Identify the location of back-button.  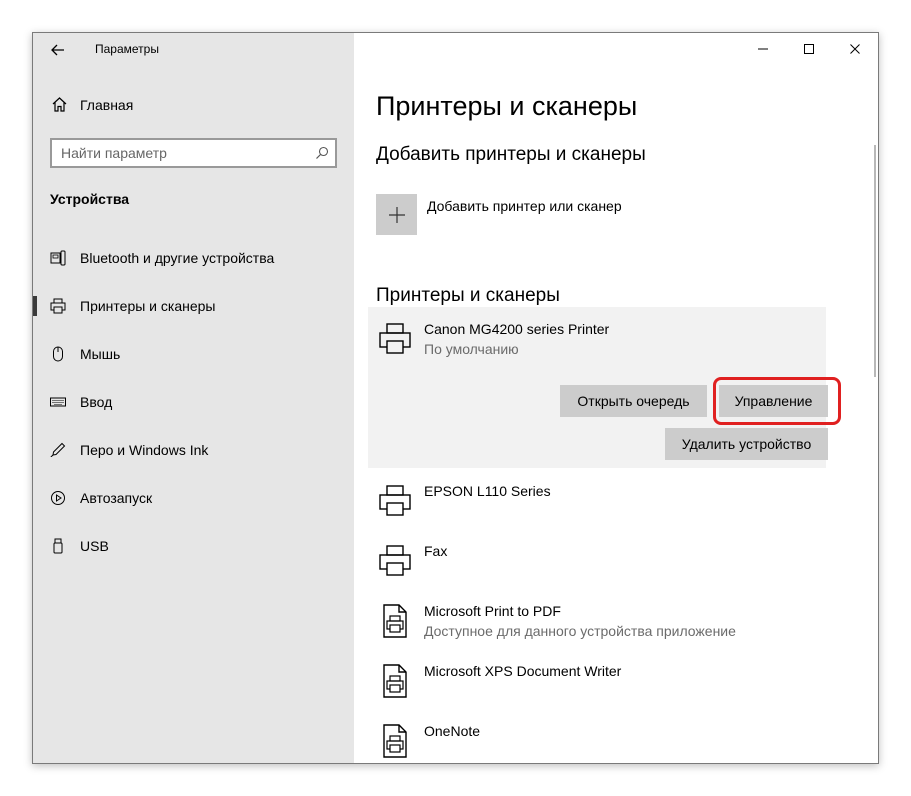
(58, 50).